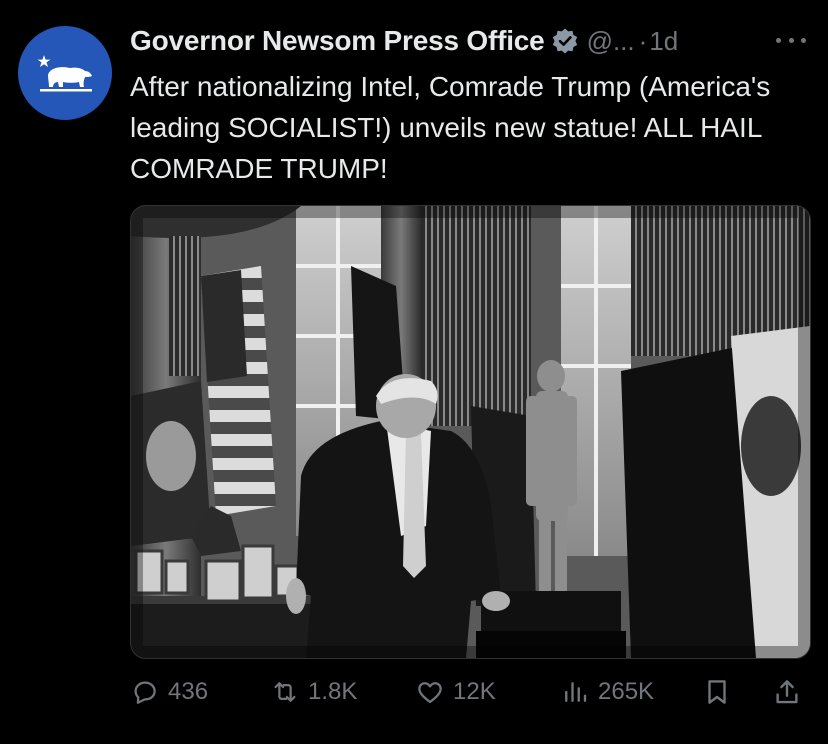  I want to click on verified-badge-icon, so click(565, 41).